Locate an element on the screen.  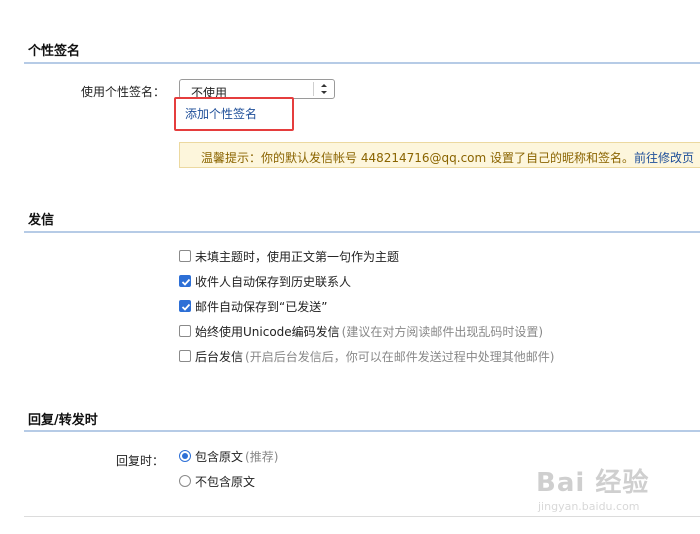
reply-label: 回复时： is located at coordinates (140, 461).